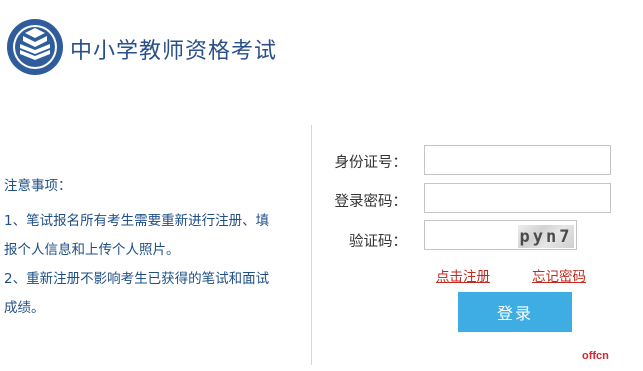 The height and width of the screenshot is (371, 643). I want to click on login-button: 登录, so click(515, 312).